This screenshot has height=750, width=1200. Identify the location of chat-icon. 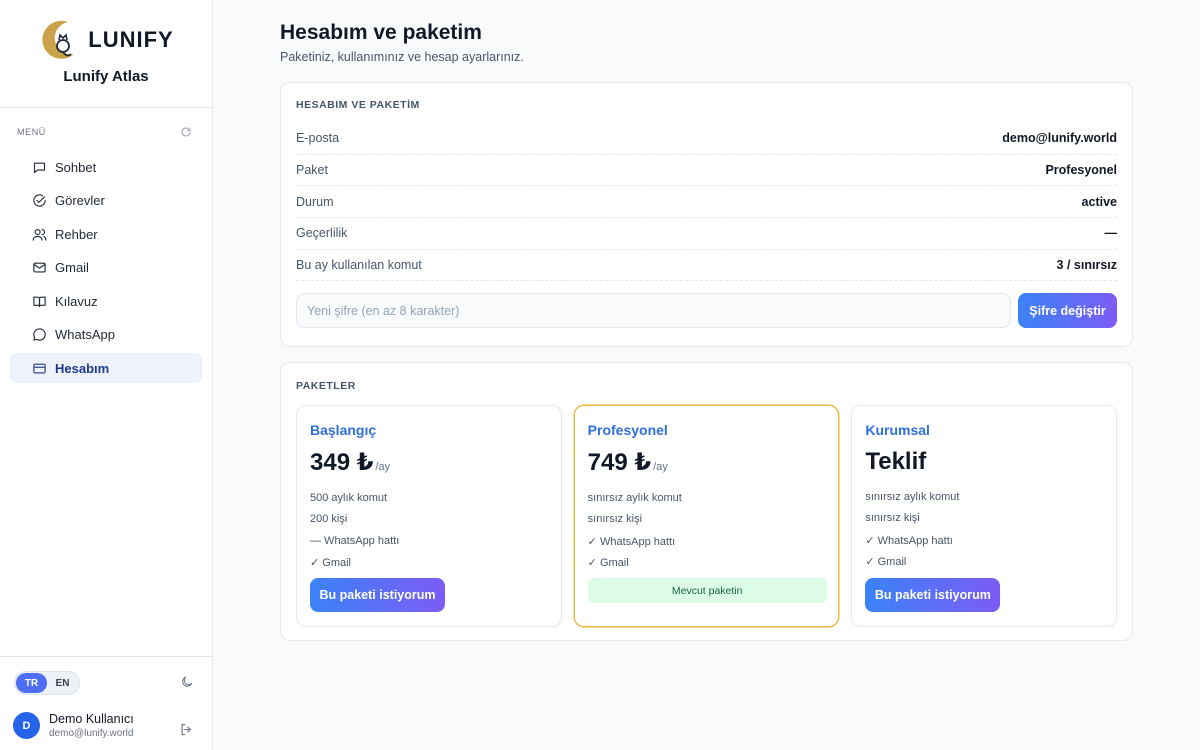
(39, 167).